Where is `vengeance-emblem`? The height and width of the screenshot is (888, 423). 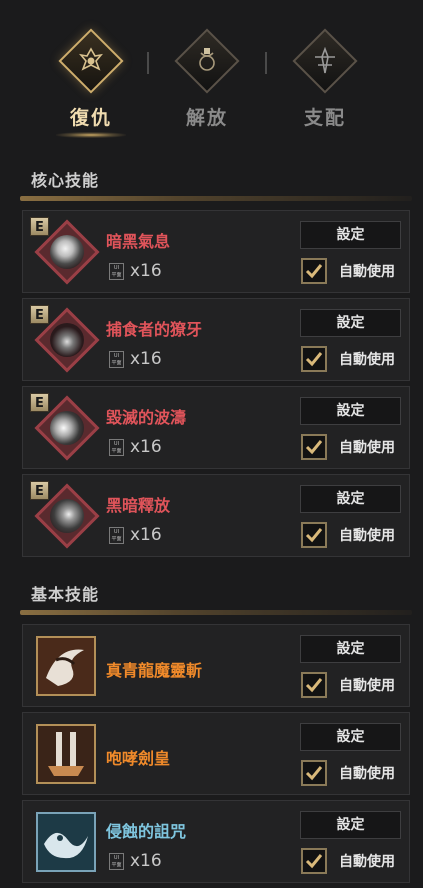
vengeance-emblem is located at coordinates (91, 61).